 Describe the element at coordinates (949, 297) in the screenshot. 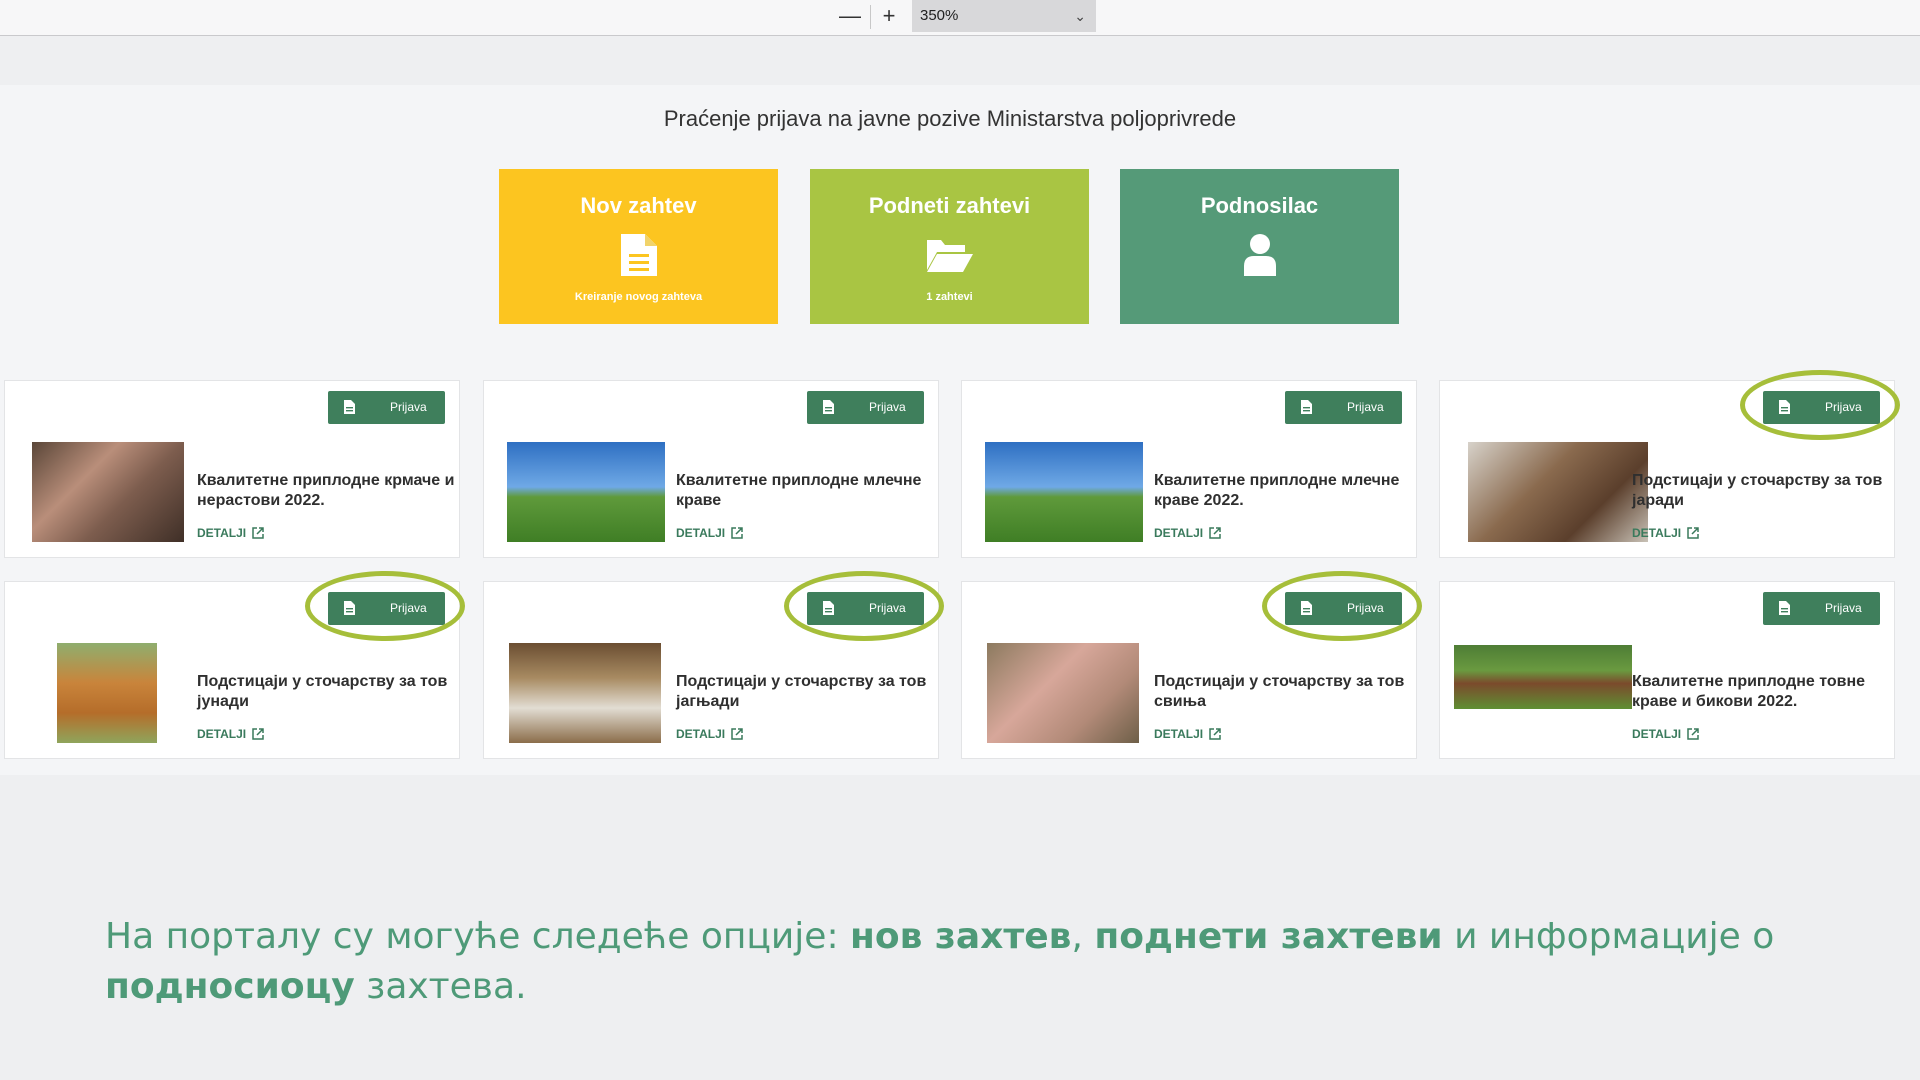

I see `tile-subtitle: 1 zahtevi` at that location.